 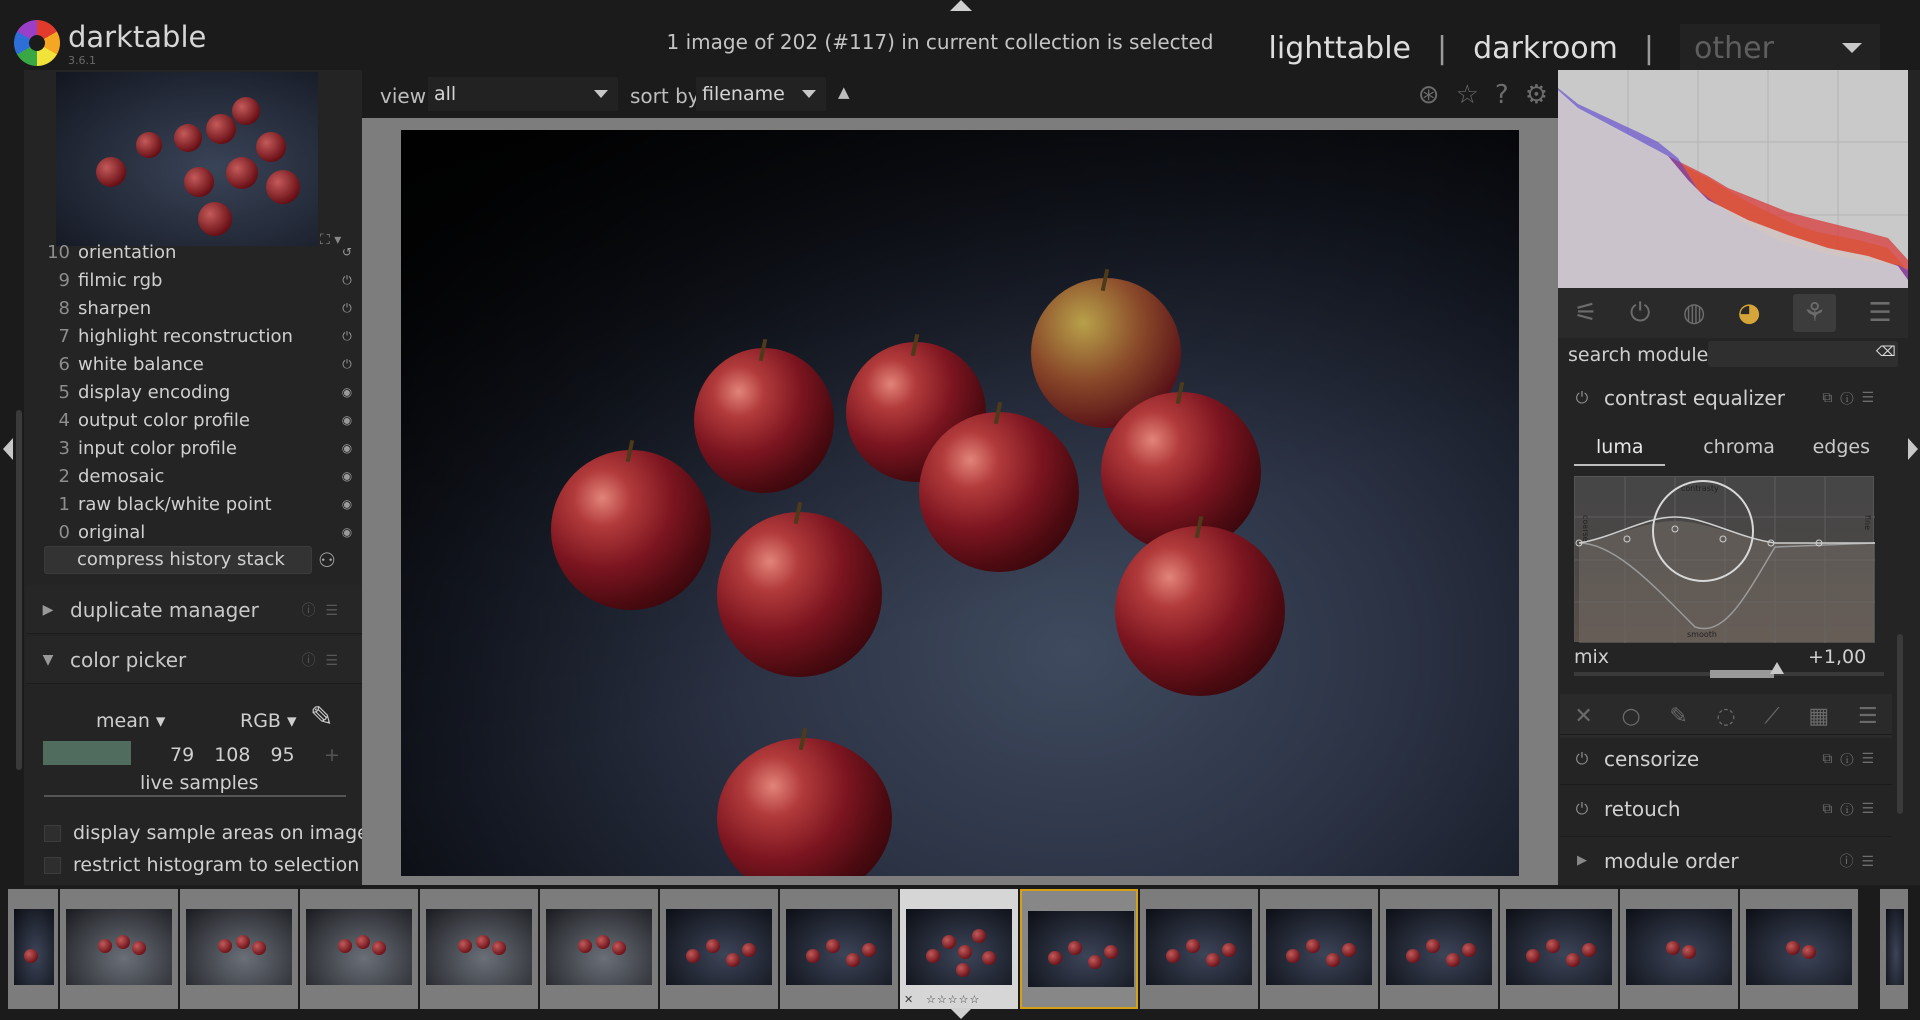 What do you see at coordinates (1818, 716) in the screenshot?
I see `raster-mask-icon: ▦` at bounding box center [1818, 716].